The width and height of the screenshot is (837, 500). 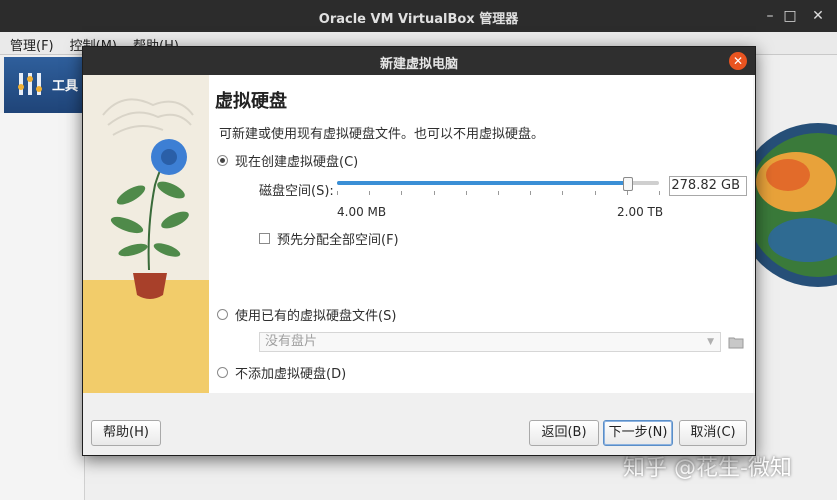 I want to click on option-use-existing: 使用已有的虚拟硬盘文件(S), so click(x=307, y=314).